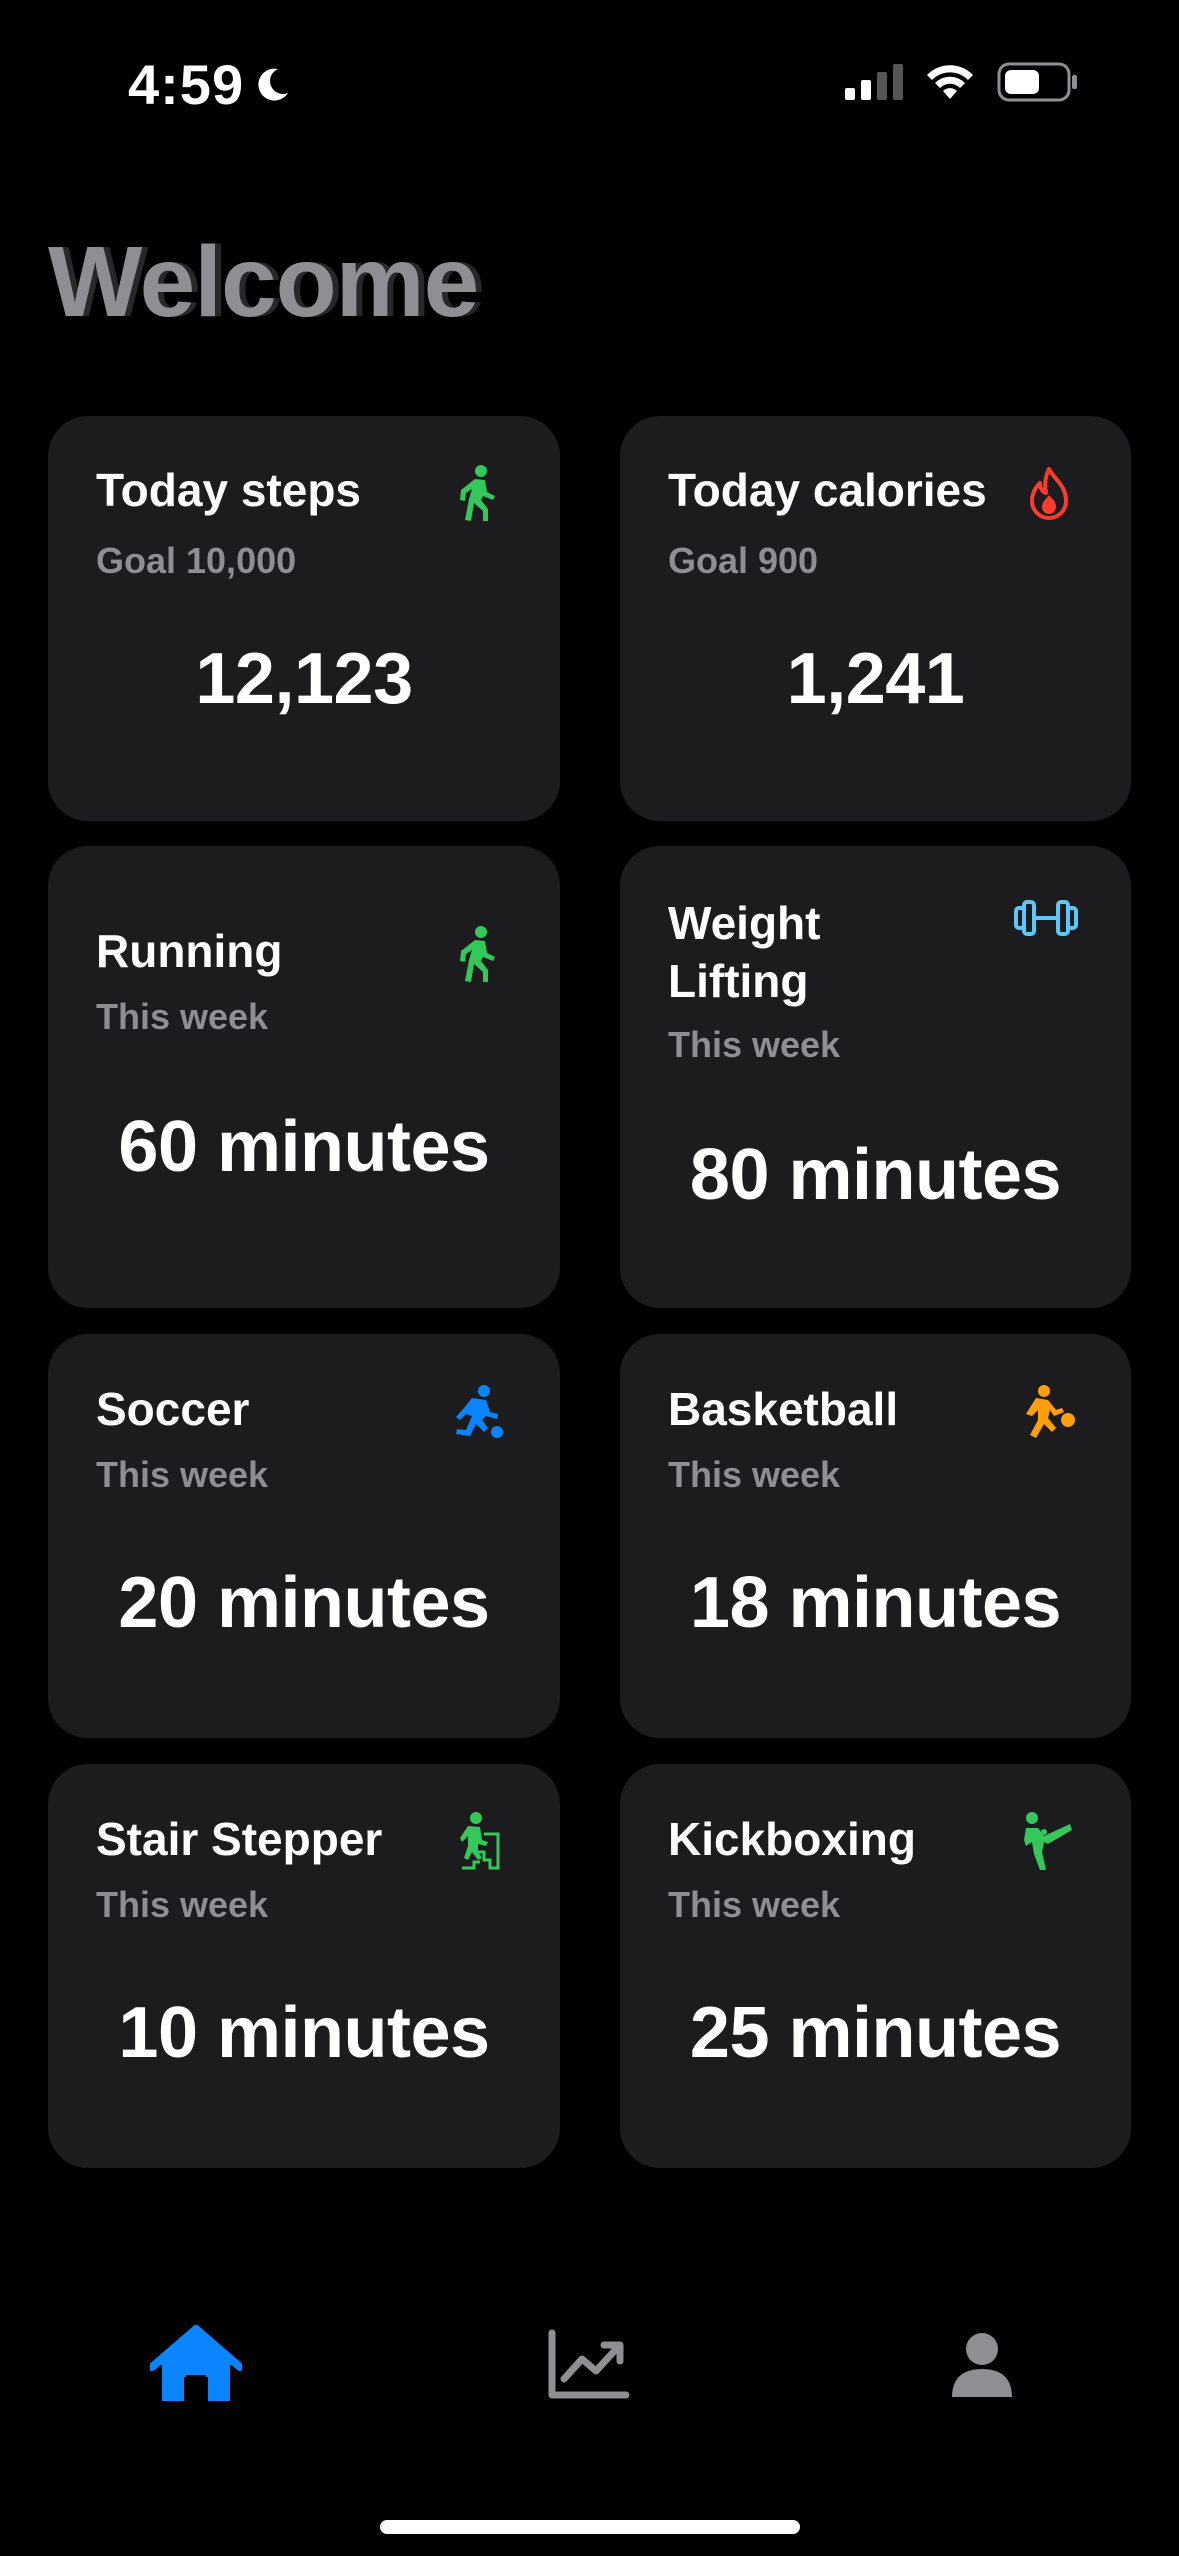  I want to click on wifi-icon, so click(950, 82).